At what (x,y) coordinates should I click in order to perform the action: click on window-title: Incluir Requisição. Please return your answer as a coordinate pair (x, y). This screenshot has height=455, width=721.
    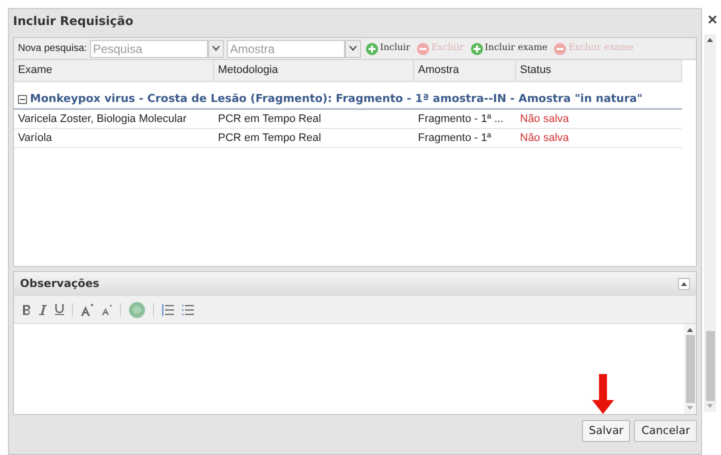
    Looking at the image, I should click on (73, 21).